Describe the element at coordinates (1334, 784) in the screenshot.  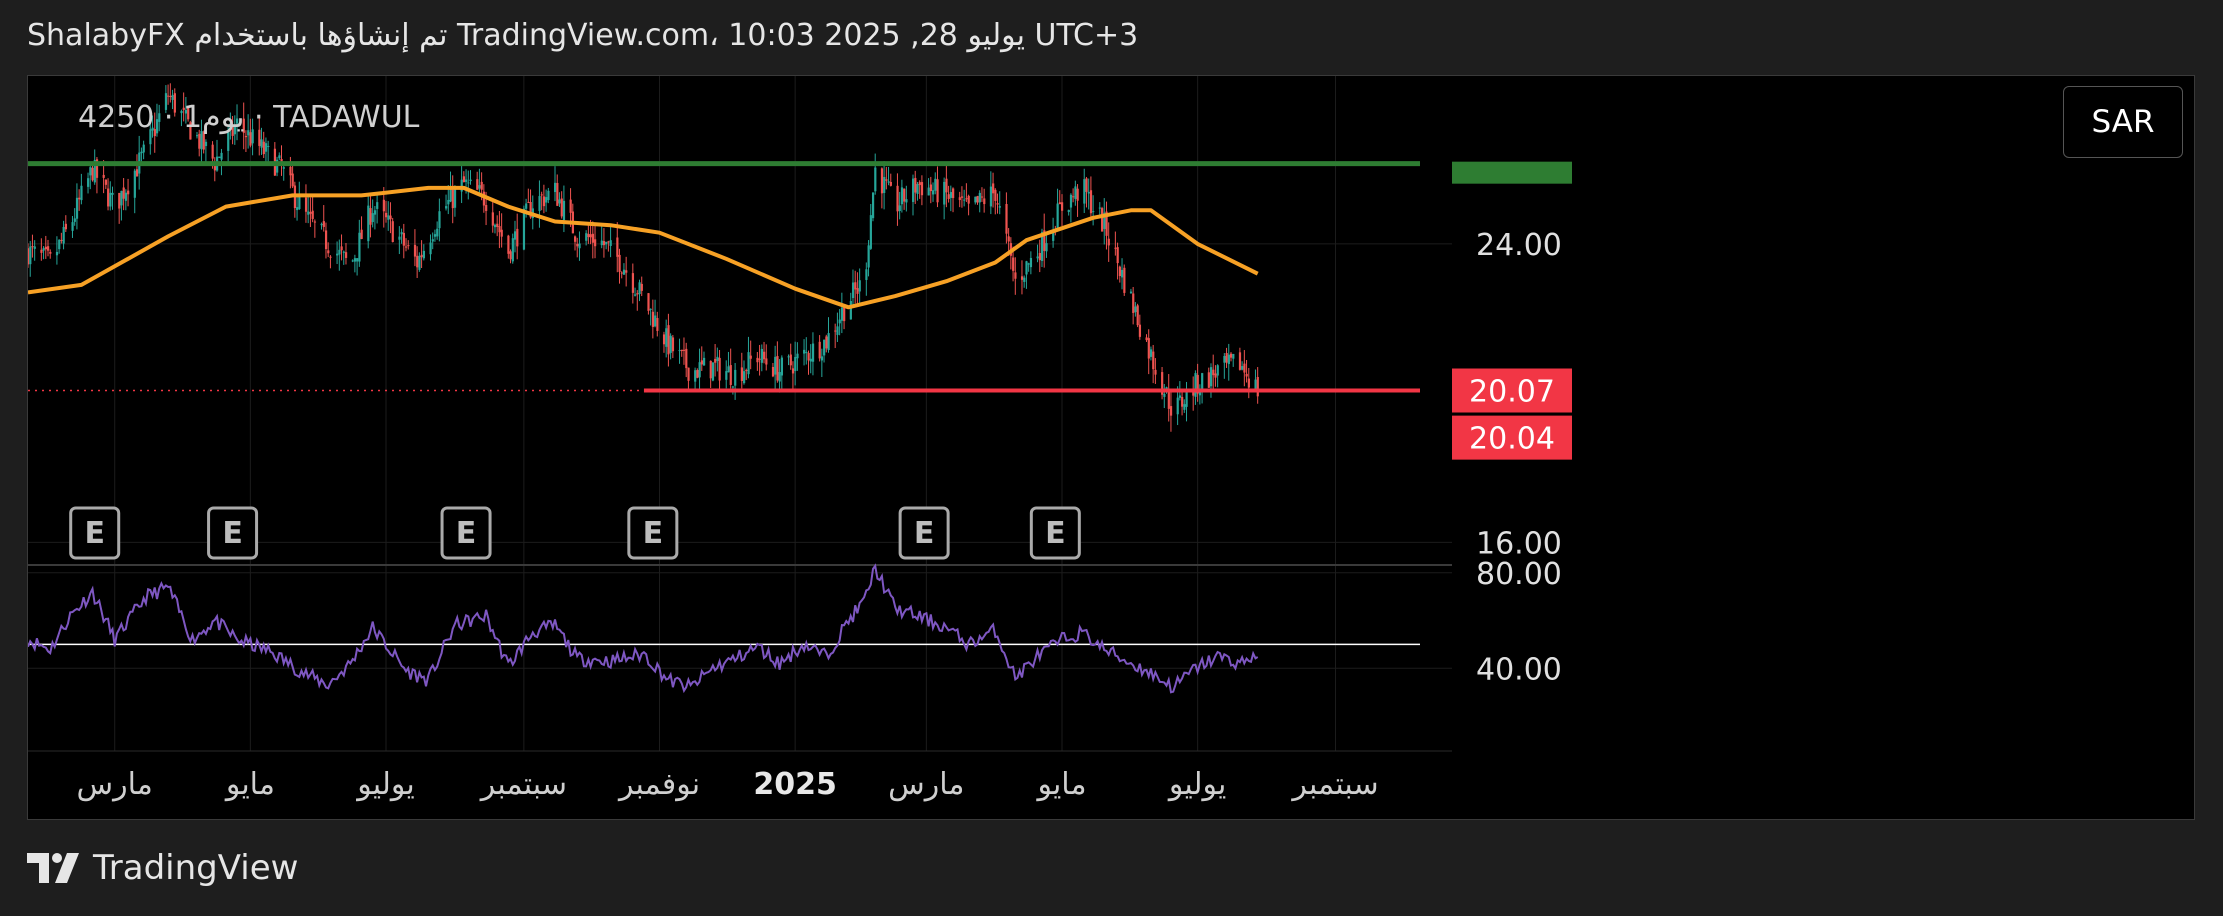
I see `time-tick-label: سبتمبر` at that location.